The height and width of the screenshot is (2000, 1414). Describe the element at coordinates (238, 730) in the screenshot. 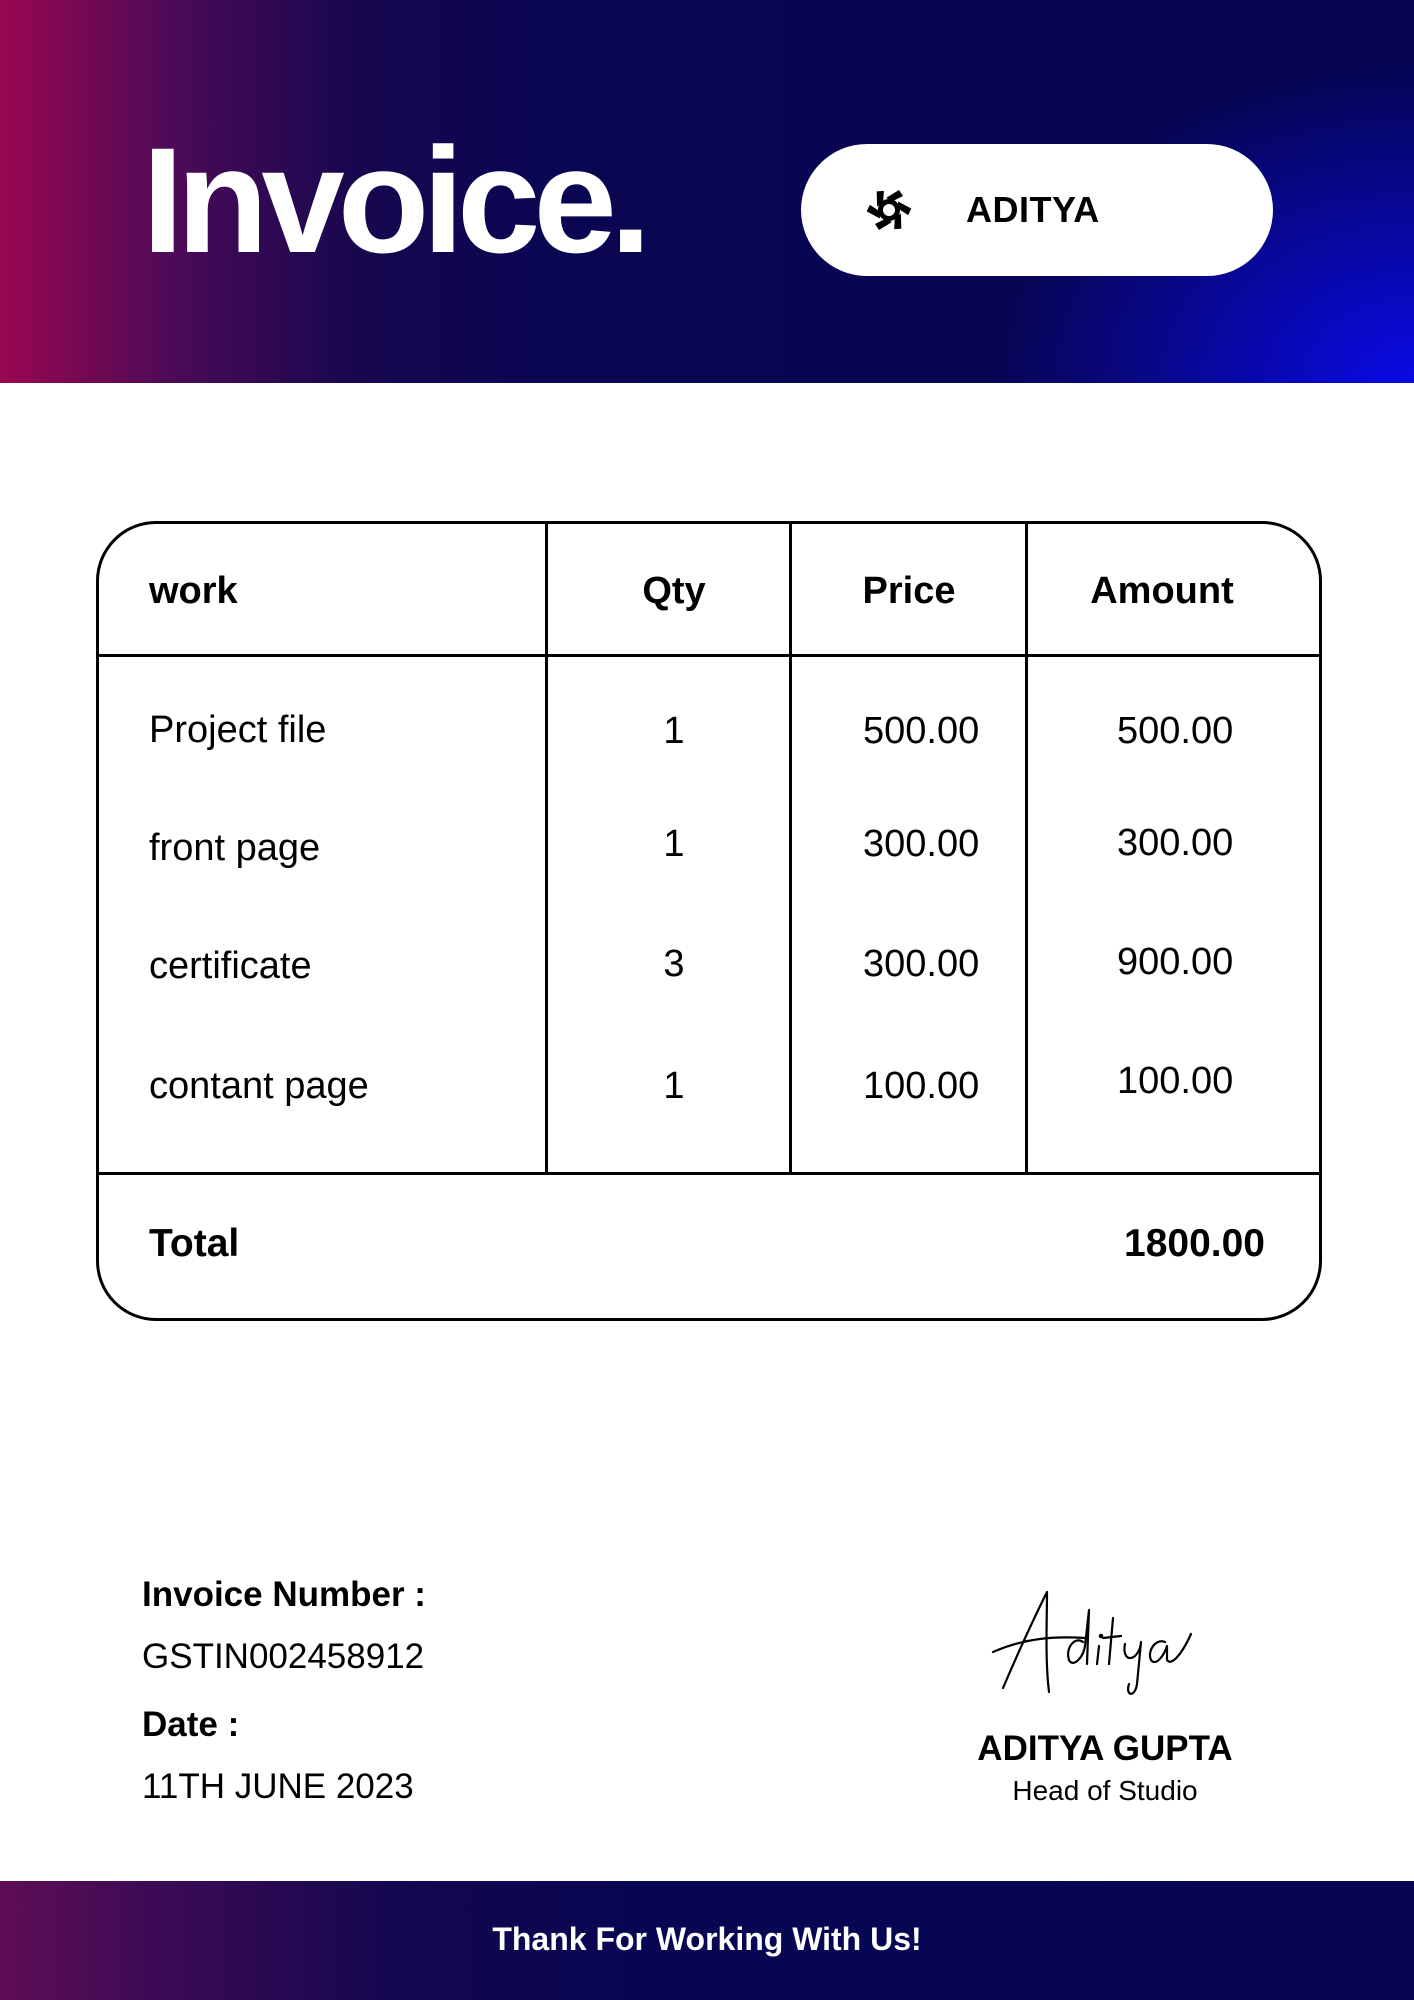

I see `row-work: Project file` at that location.